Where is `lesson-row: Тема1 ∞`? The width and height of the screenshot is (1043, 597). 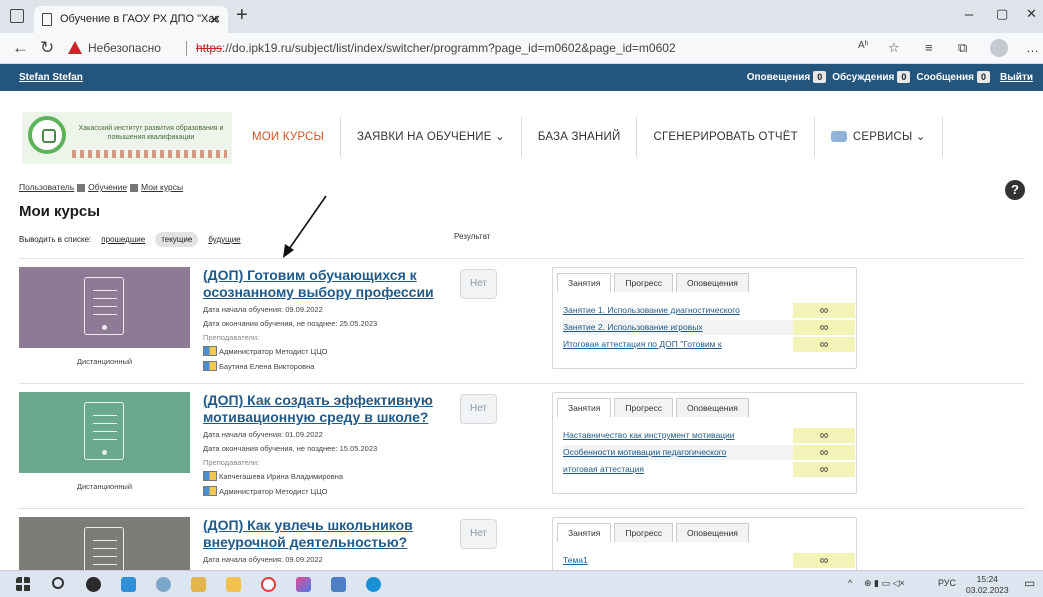
lesson-row: Тема1 ∞ is located at coordinates (709, 560).